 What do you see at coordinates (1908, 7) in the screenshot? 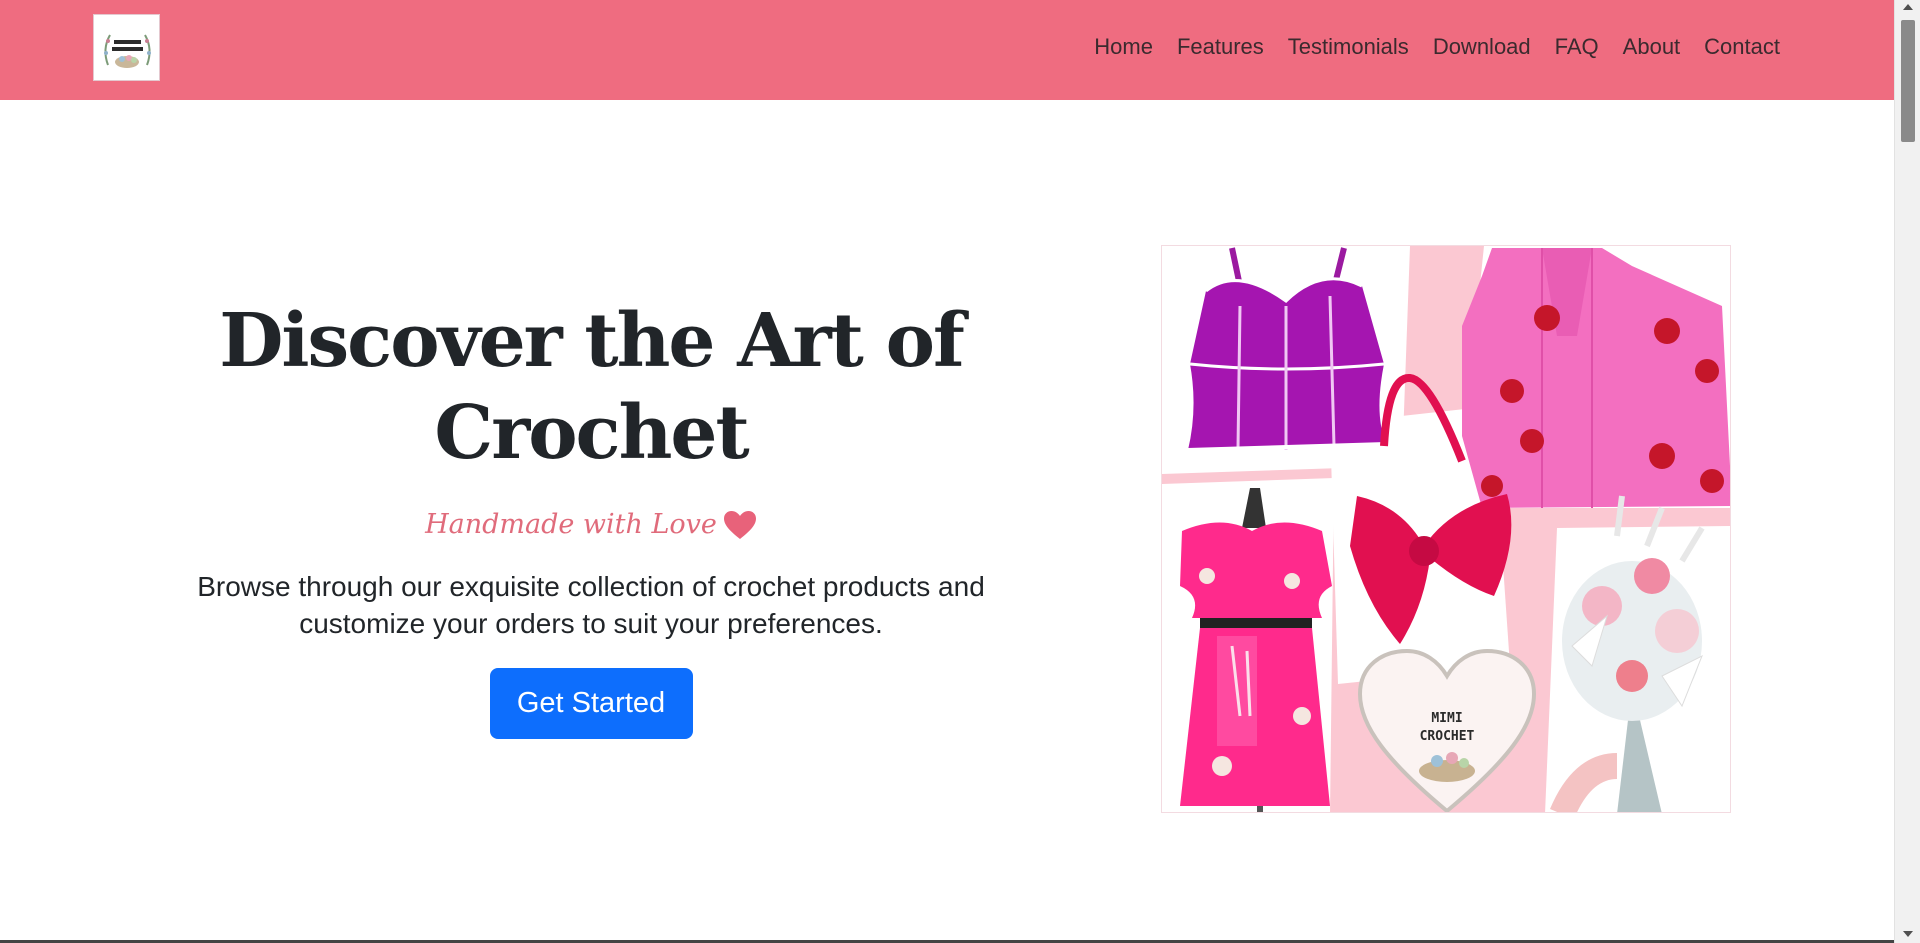
I see `scroll-up-arrow-icon` at bounding box center [1908, 7].